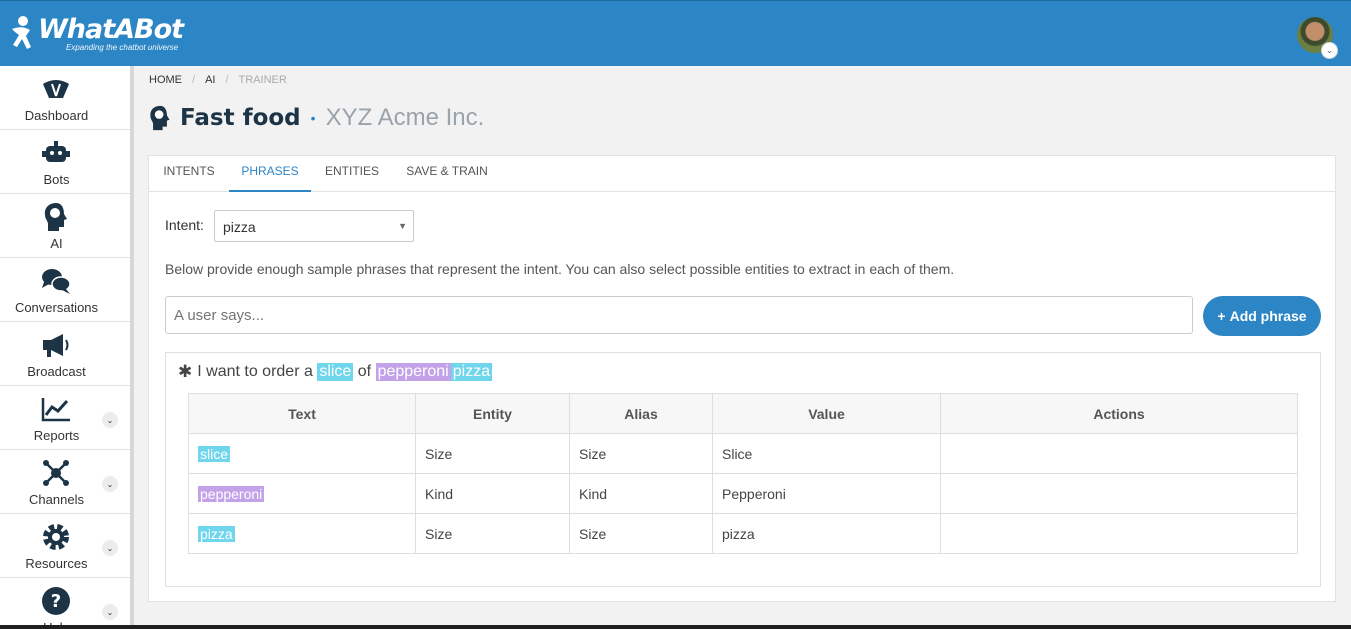 The image size is (1351, 629). I want to click on sidebar-item-broadcast: Broadcast, so click(65, 354).